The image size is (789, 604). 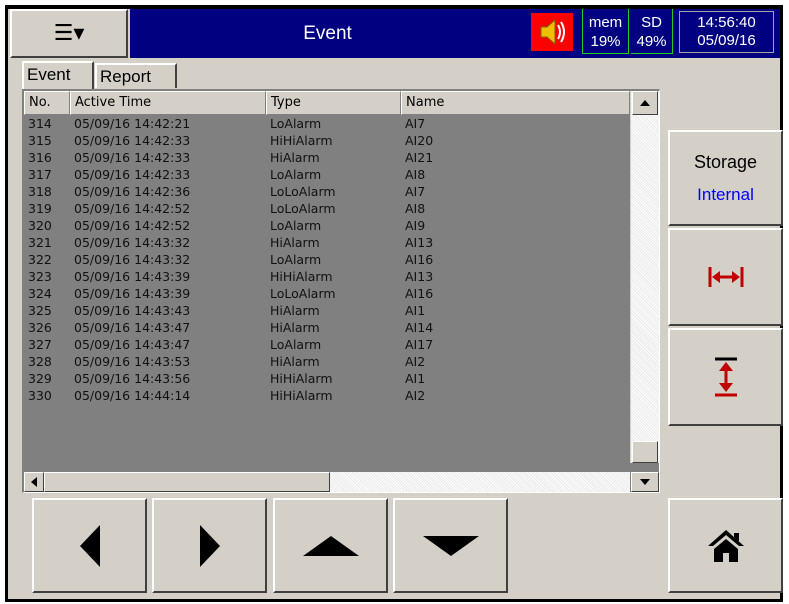 I want to click on menu-icon: ☰▾, so click(x=69, y=33).